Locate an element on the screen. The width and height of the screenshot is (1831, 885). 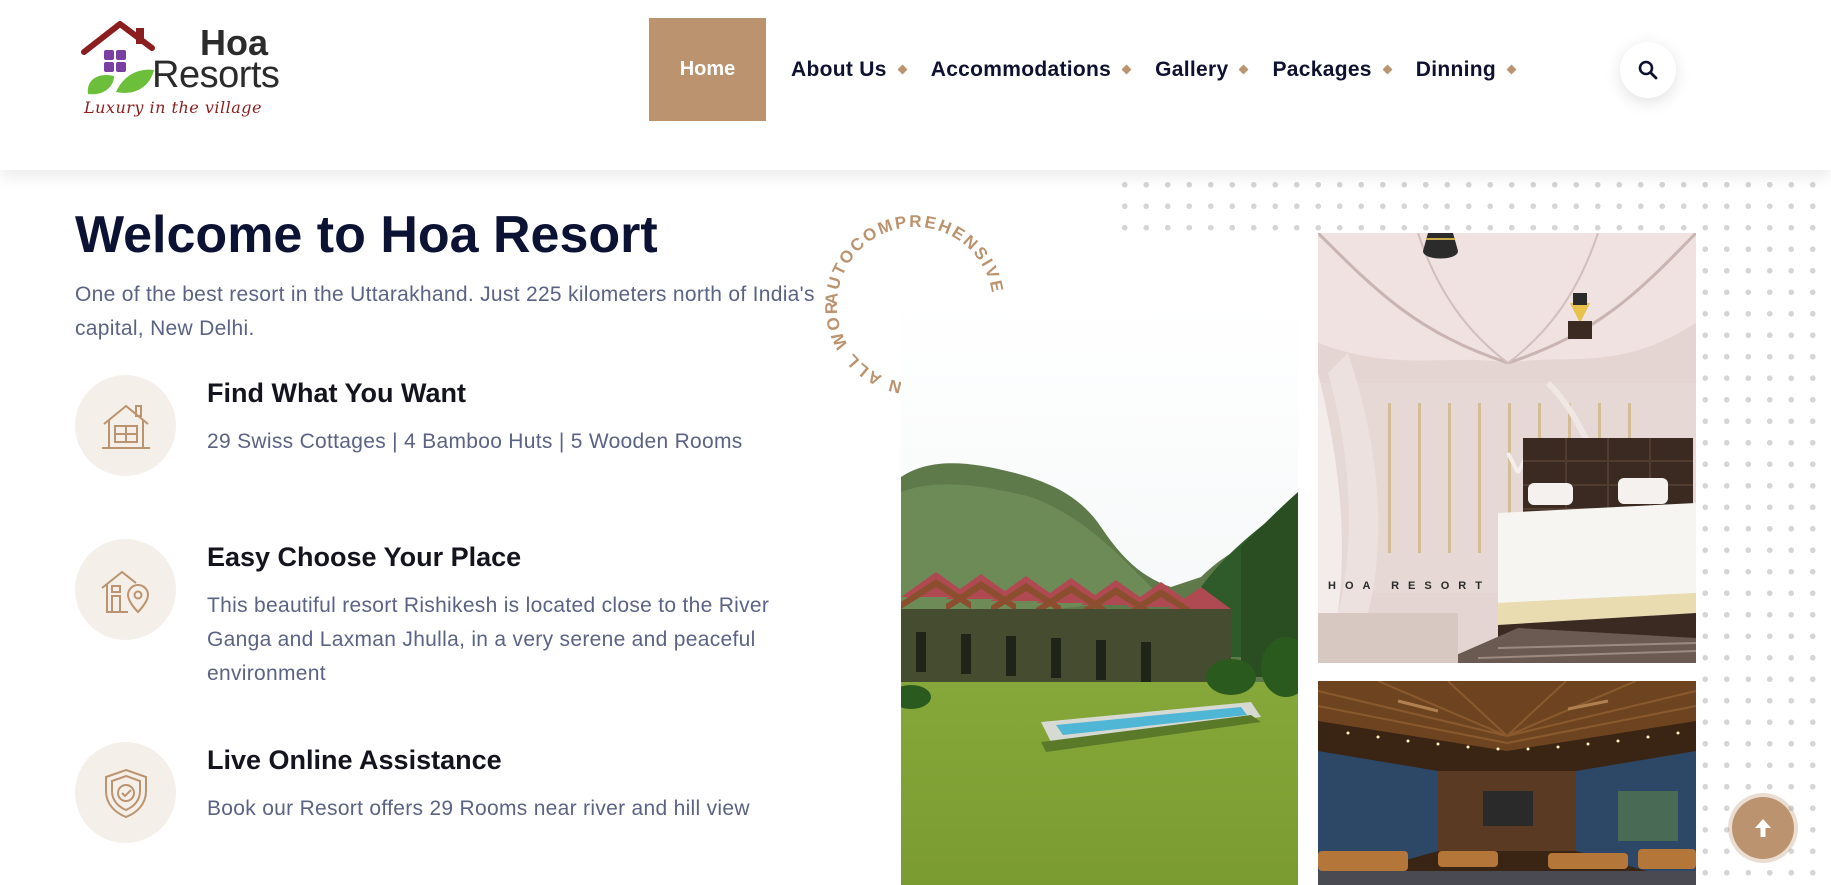
page-title: Welcome to Hoa Resort is located at coordinates (366, 235).